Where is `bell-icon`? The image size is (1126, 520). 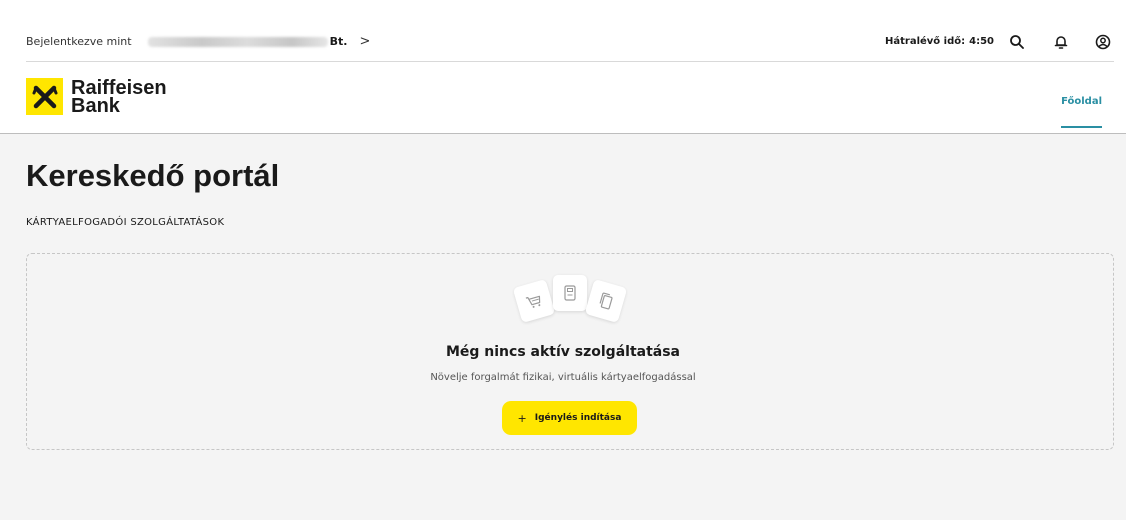 bell-icon is located at coordinates (1061, 42).